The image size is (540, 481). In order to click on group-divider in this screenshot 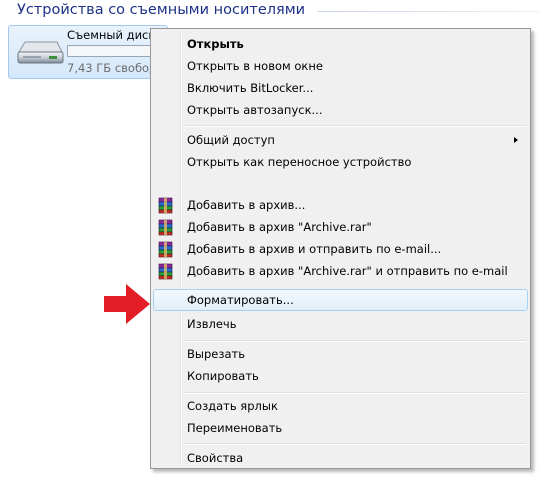, I will do `click(429, 11)`.